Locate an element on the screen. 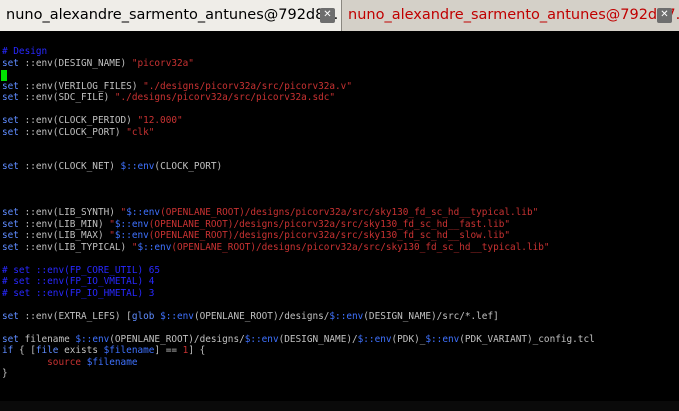 The image size is (679, 411). code-token: (DESIGN_NAME)/src/*.lef] is located at coordinates (431, 316).